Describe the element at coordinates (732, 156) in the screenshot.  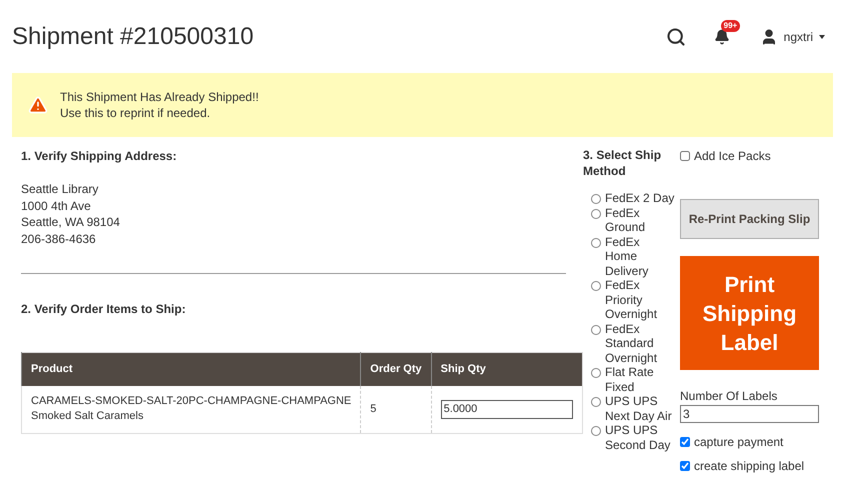
I see `checkbox-label: Add Ice Packs` at that location.